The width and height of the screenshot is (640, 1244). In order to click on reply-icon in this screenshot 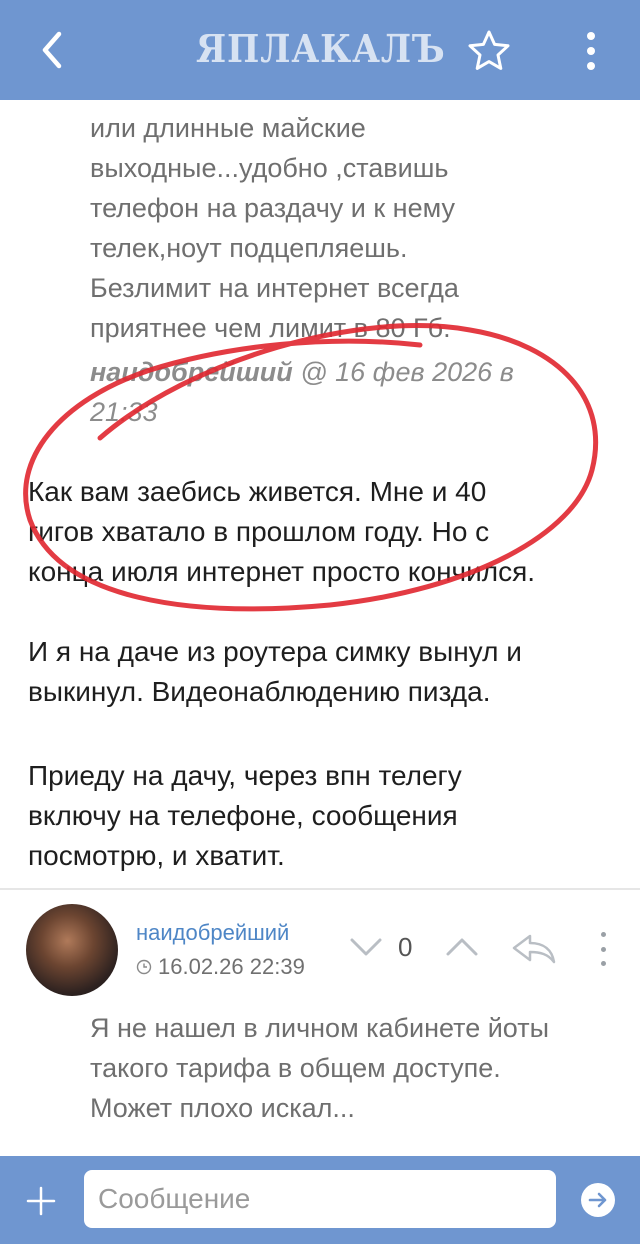, I will do `click(534, 949)`.